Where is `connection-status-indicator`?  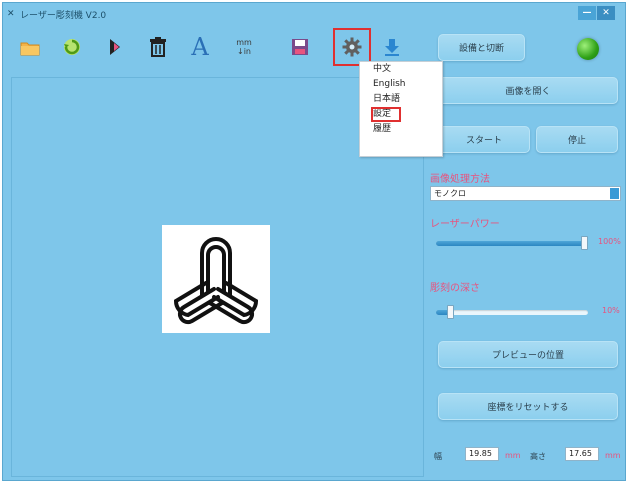
connection-status-indicator is located at coordinates (588, 49).